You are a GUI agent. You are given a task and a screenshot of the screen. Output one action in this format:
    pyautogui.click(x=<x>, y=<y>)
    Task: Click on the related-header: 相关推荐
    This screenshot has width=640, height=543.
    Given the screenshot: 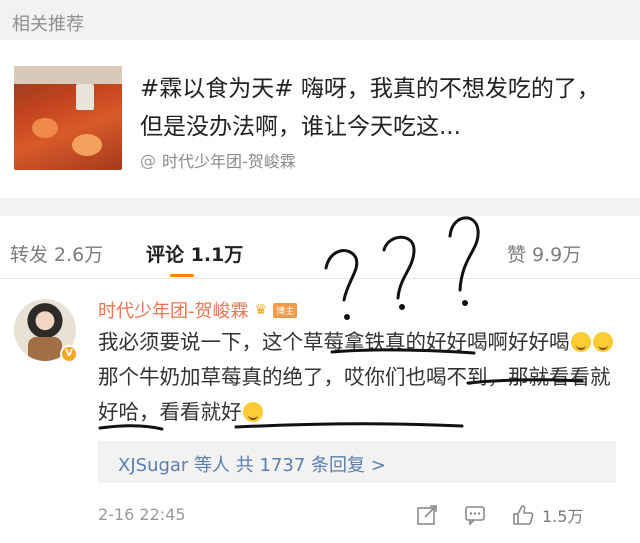 What is the action you would take?
    pyautogui.click(x=320, y=20)
    